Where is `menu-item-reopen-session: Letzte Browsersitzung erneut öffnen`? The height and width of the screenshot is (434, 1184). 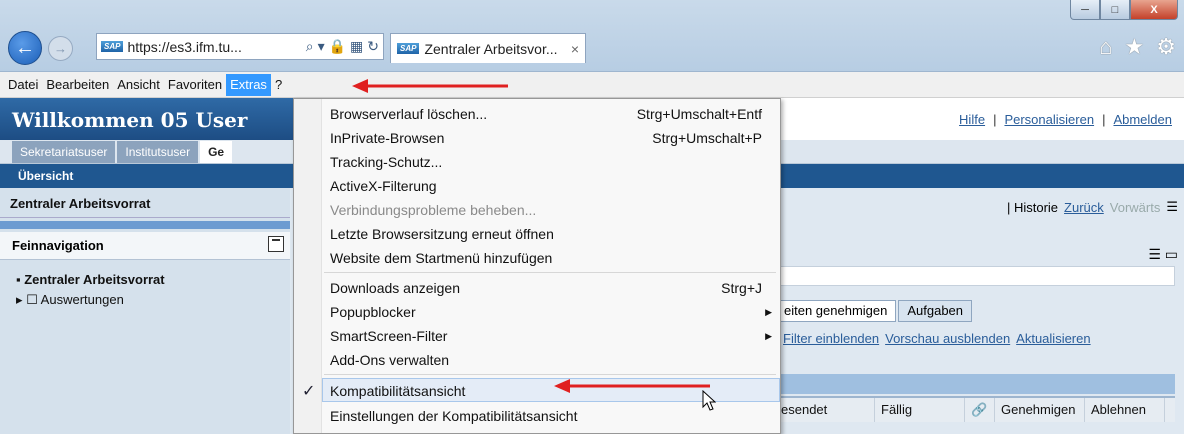 menu-item-reopen-session: Letzte Browsersitzung erneut öffnen is located at coordinates (552, 234).